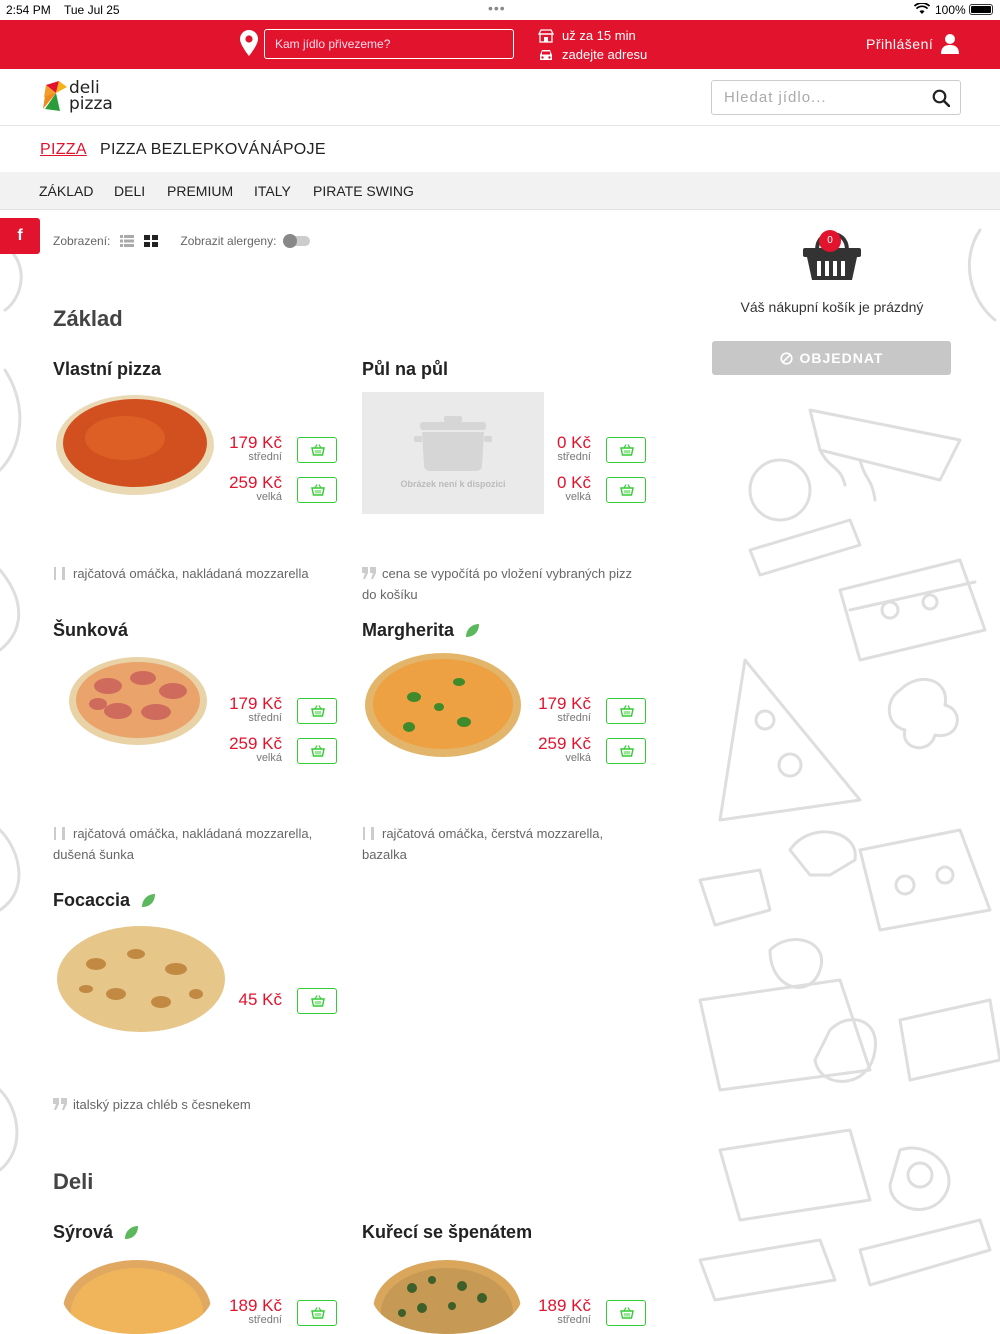 This screenshot has width=1000, height=1334. What do you see at coordinates (453, 443) in the screenshot?
I see `cooking-pot-icon` at bounding box center [453, 443].